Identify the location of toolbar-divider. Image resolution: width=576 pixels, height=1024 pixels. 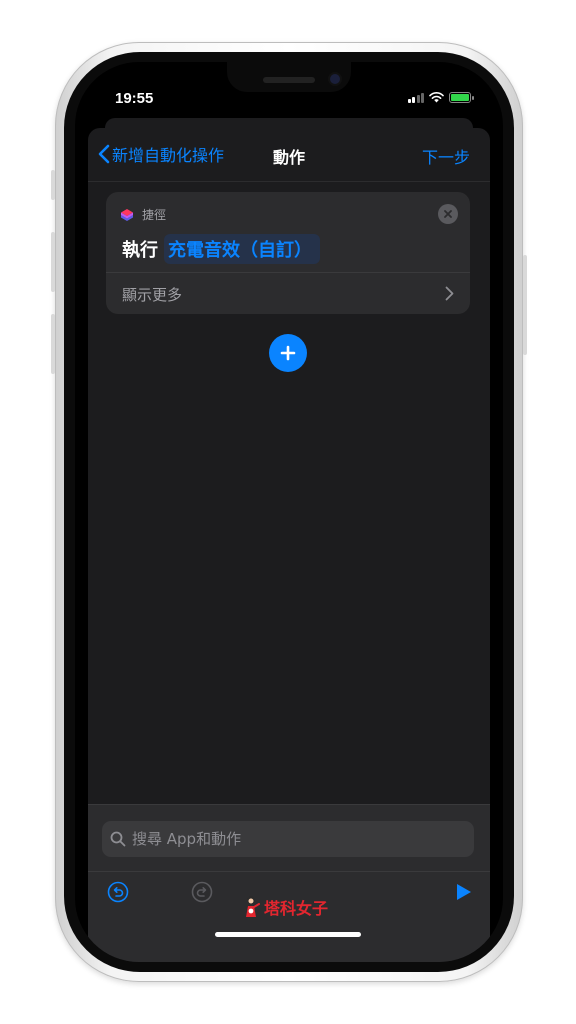
(289, 871).